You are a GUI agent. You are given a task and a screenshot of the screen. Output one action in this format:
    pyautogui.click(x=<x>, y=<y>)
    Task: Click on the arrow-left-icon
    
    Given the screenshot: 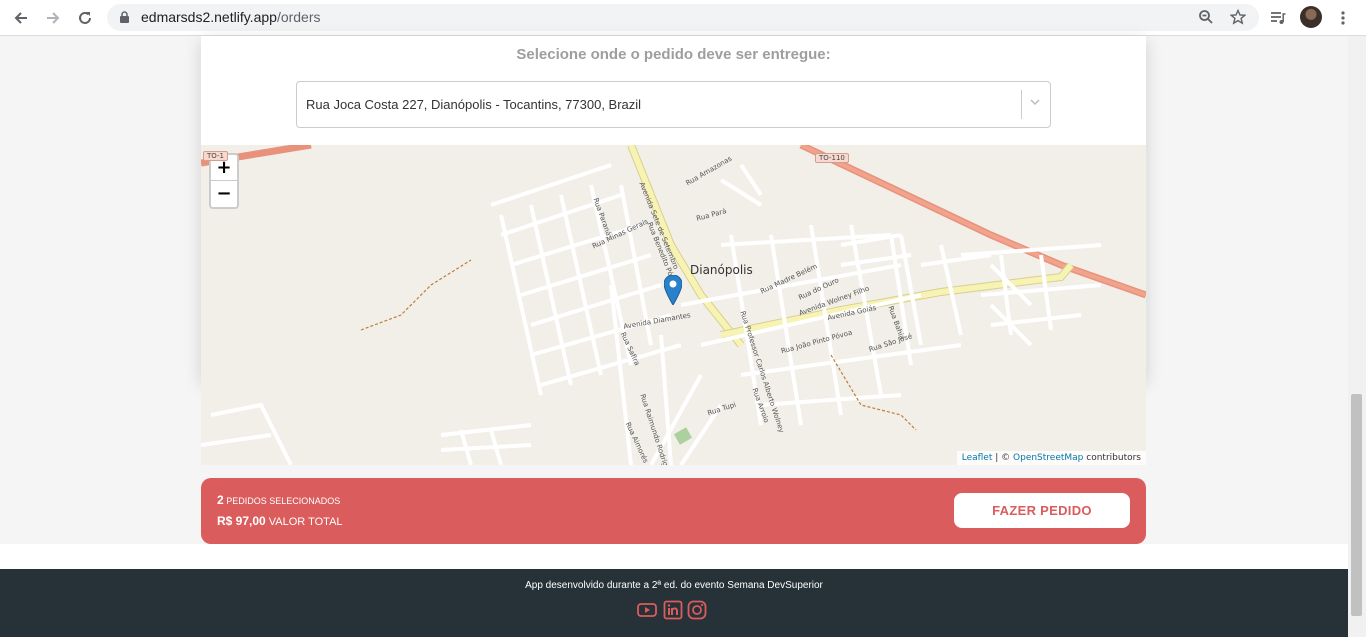 What is the action you would take?
    pyautogui.click(x=20, y=18)
    